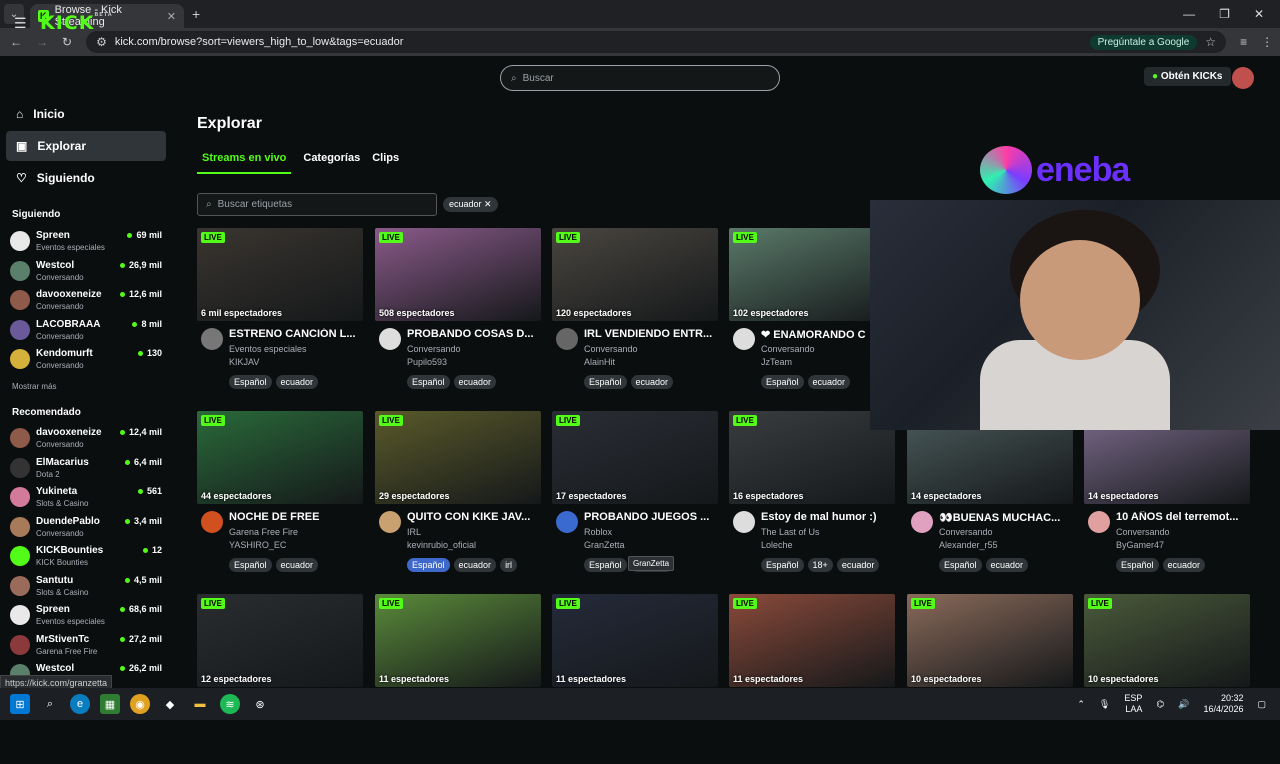  Describe the element at coordinates (1261, 704) in the screenshot. I see `notifications-icon: ▢` at that location.